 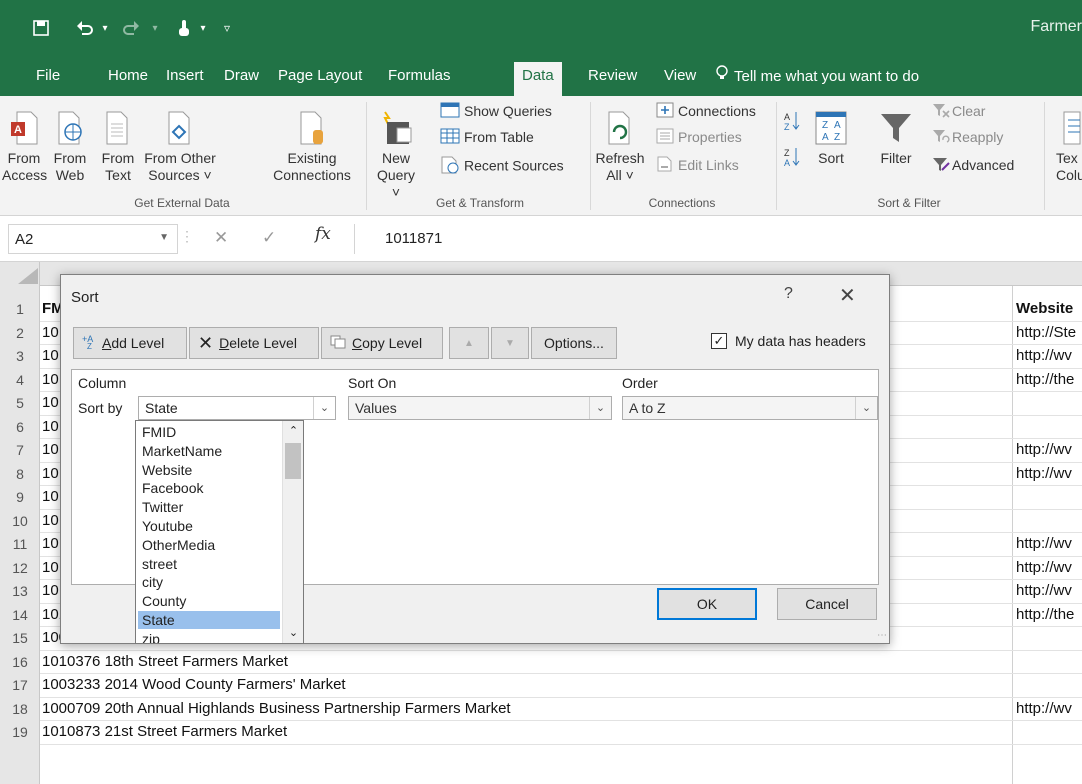 I want to click on filter-button: Filter, so click(x=896, y=138).